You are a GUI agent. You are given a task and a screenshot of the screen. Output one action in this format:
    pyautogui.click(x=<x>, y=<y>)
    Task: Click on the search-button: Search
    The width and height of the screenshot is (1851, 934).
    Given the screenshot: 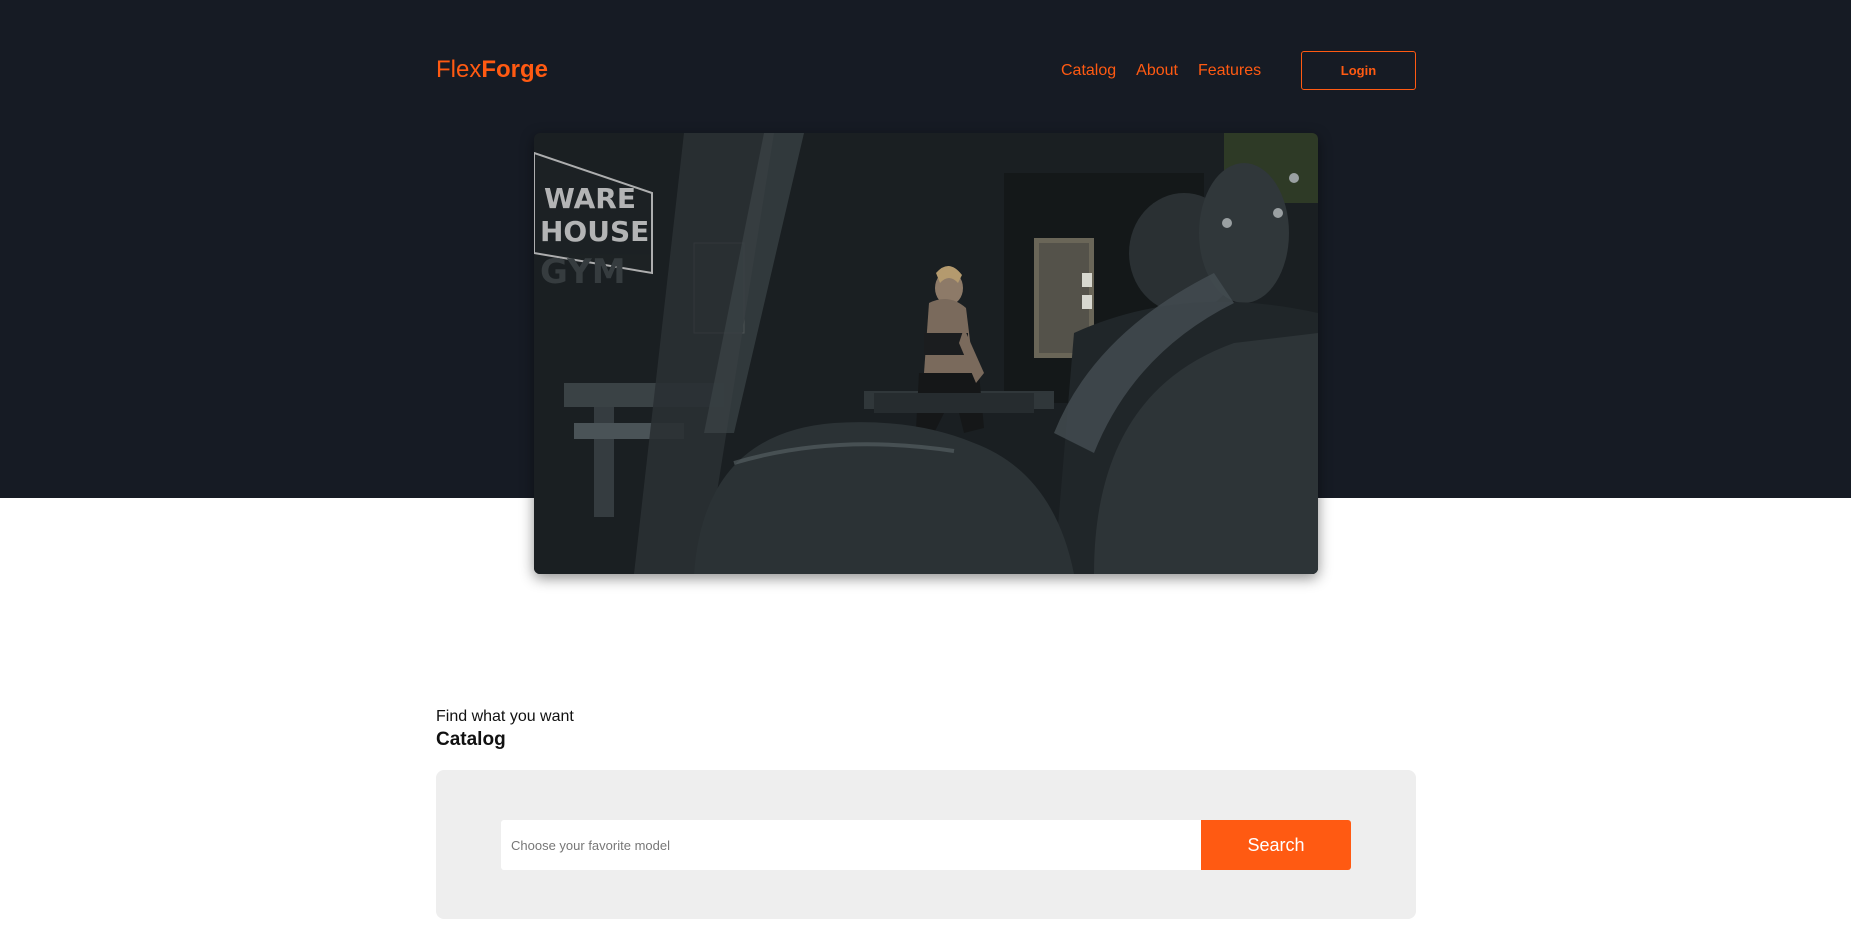 What is the action you would take?
    pyautogui.click(x=1276, y=845)
    